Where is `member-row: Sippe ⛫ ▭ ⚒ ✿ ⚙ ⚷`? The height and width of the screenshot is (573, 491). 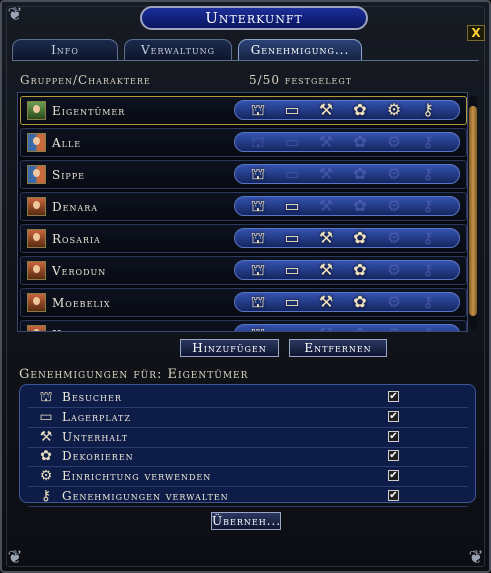 member-row: Sippe ⛫ ▭ ⚒ ✿ ⚙ ⚷ is located at coordinates (243, 174).